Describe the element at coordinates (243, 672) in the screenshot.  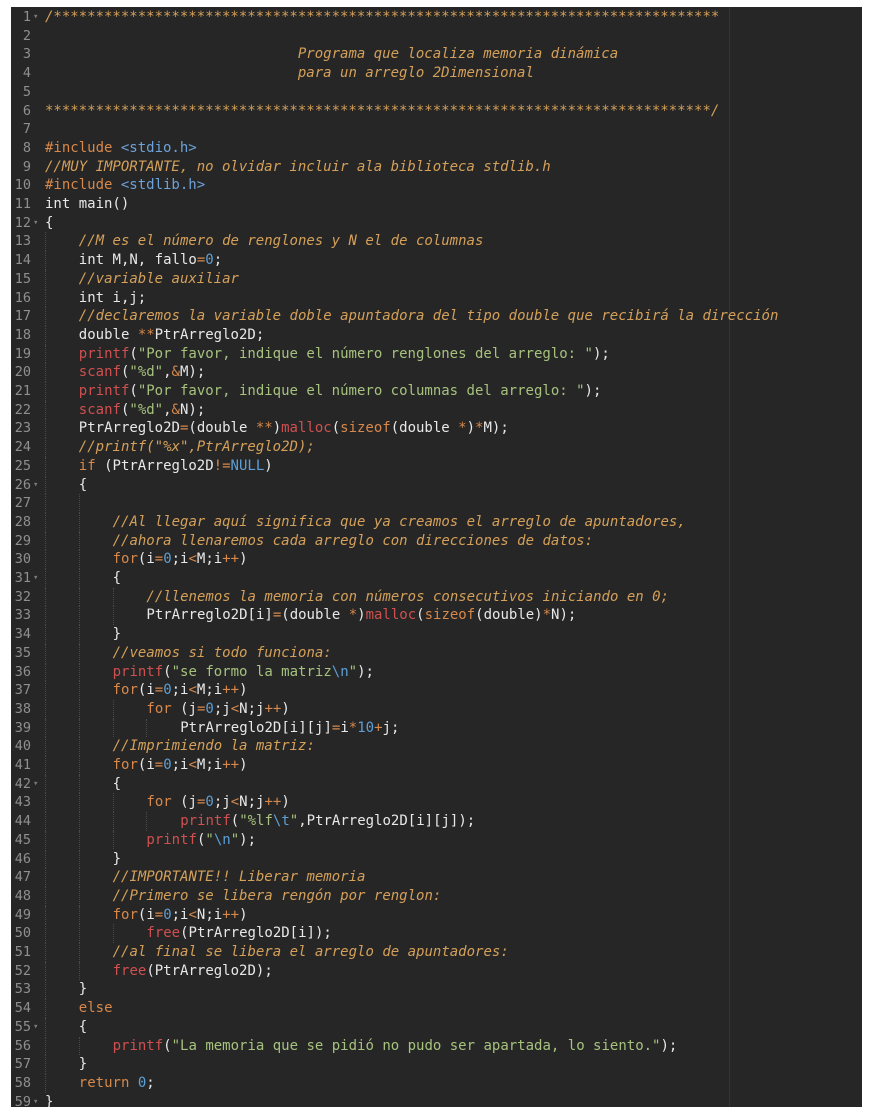
I see `code-text: printf("se formo la matriz\n");` at that location.